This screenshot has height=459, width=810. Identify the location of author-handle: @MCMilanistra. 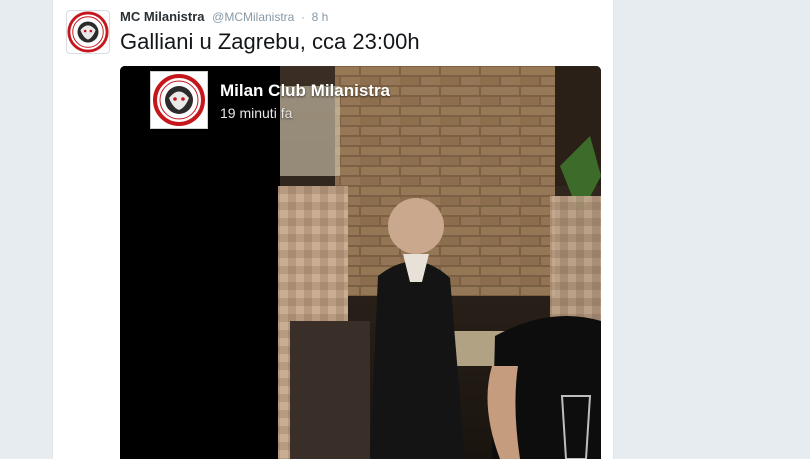
(253, 17).